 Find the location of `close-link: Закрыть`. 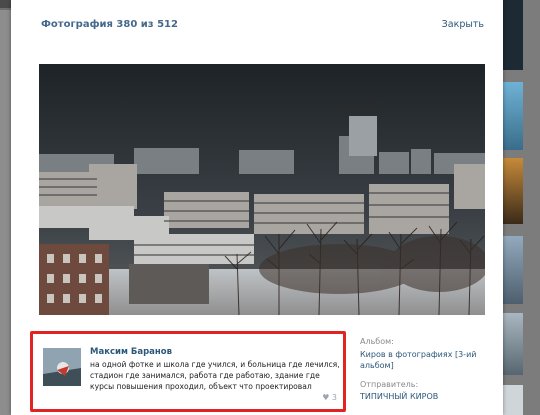

close-link: Закрыть is located at coordinates (463, 24).